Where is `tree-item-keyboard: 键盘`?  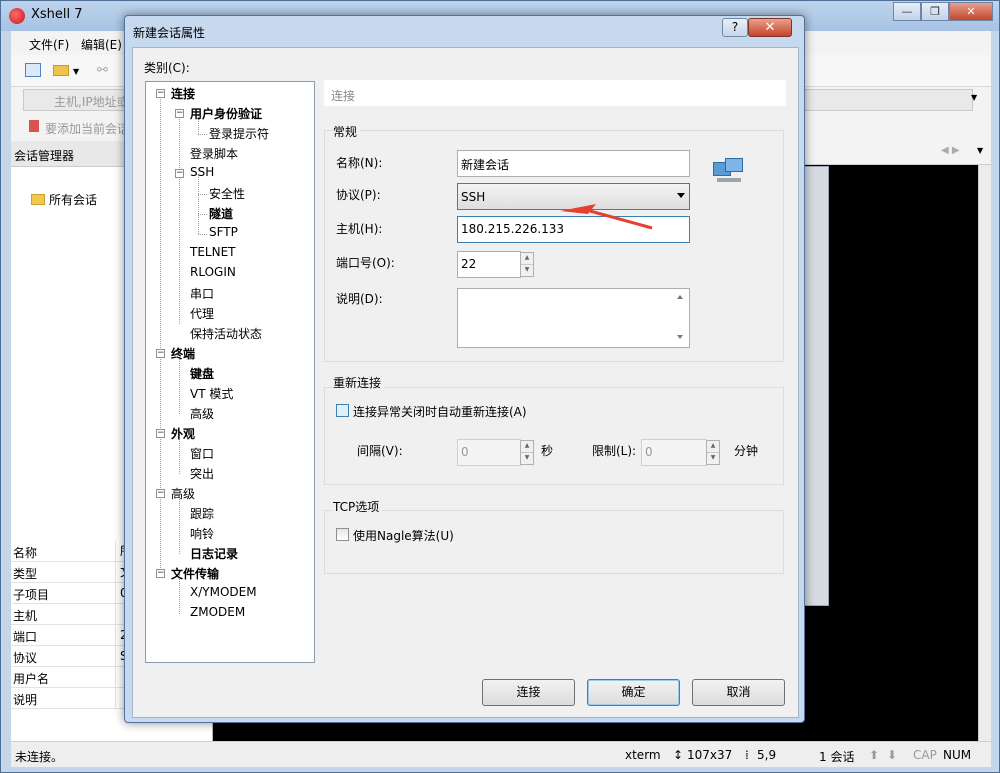 tree-item-keyboard: 键盘 is located at coordinates (202, 373).